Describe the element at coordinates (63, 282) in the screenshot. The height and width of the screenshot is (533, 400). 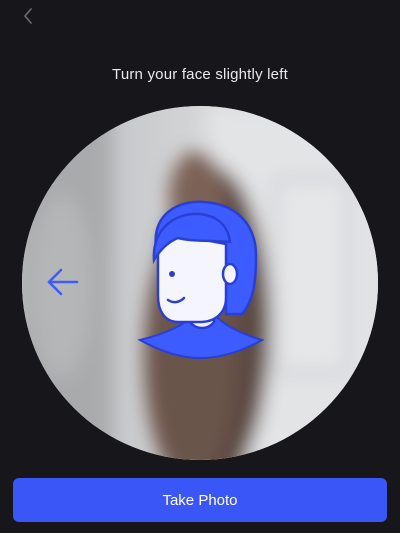
I see `arrow-left-icon` at that location.